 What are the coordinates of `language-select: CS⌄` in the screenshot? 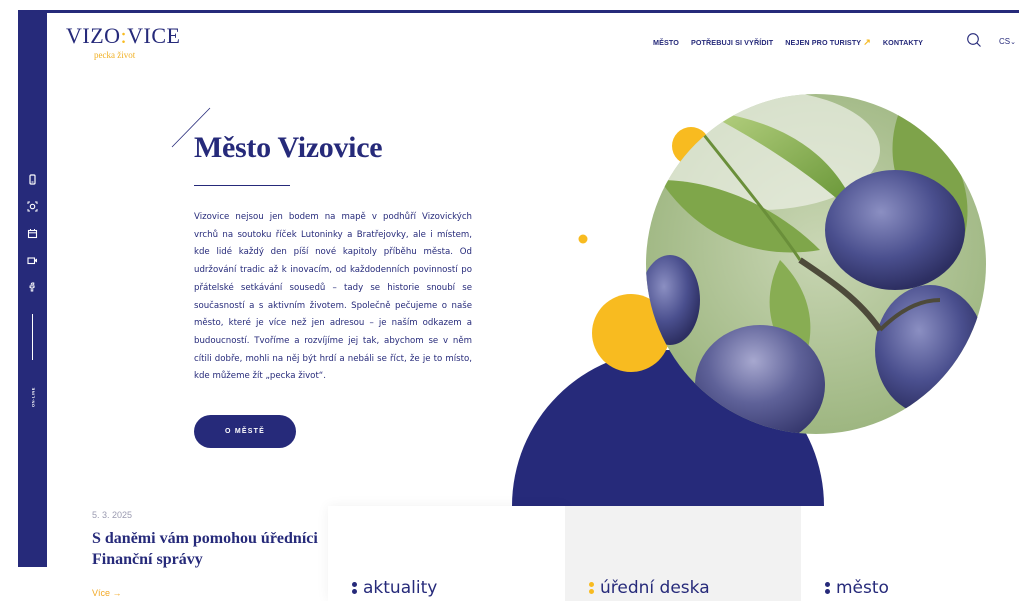 It's located at (1007, 41).